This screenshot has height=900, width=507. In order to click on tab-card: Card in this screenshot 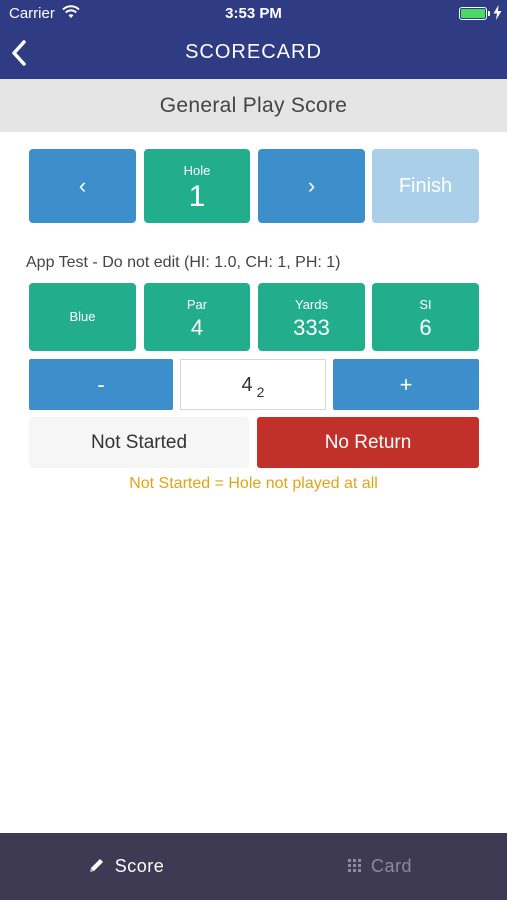, I will do `click(380, 866)`.